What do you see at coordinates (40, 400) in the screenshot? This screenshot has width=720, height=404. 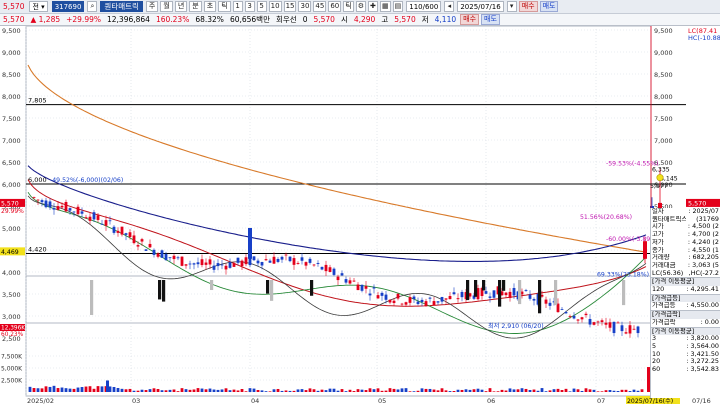 I see `x-axis-label: 2025/02` at bounding box center [40, 400].